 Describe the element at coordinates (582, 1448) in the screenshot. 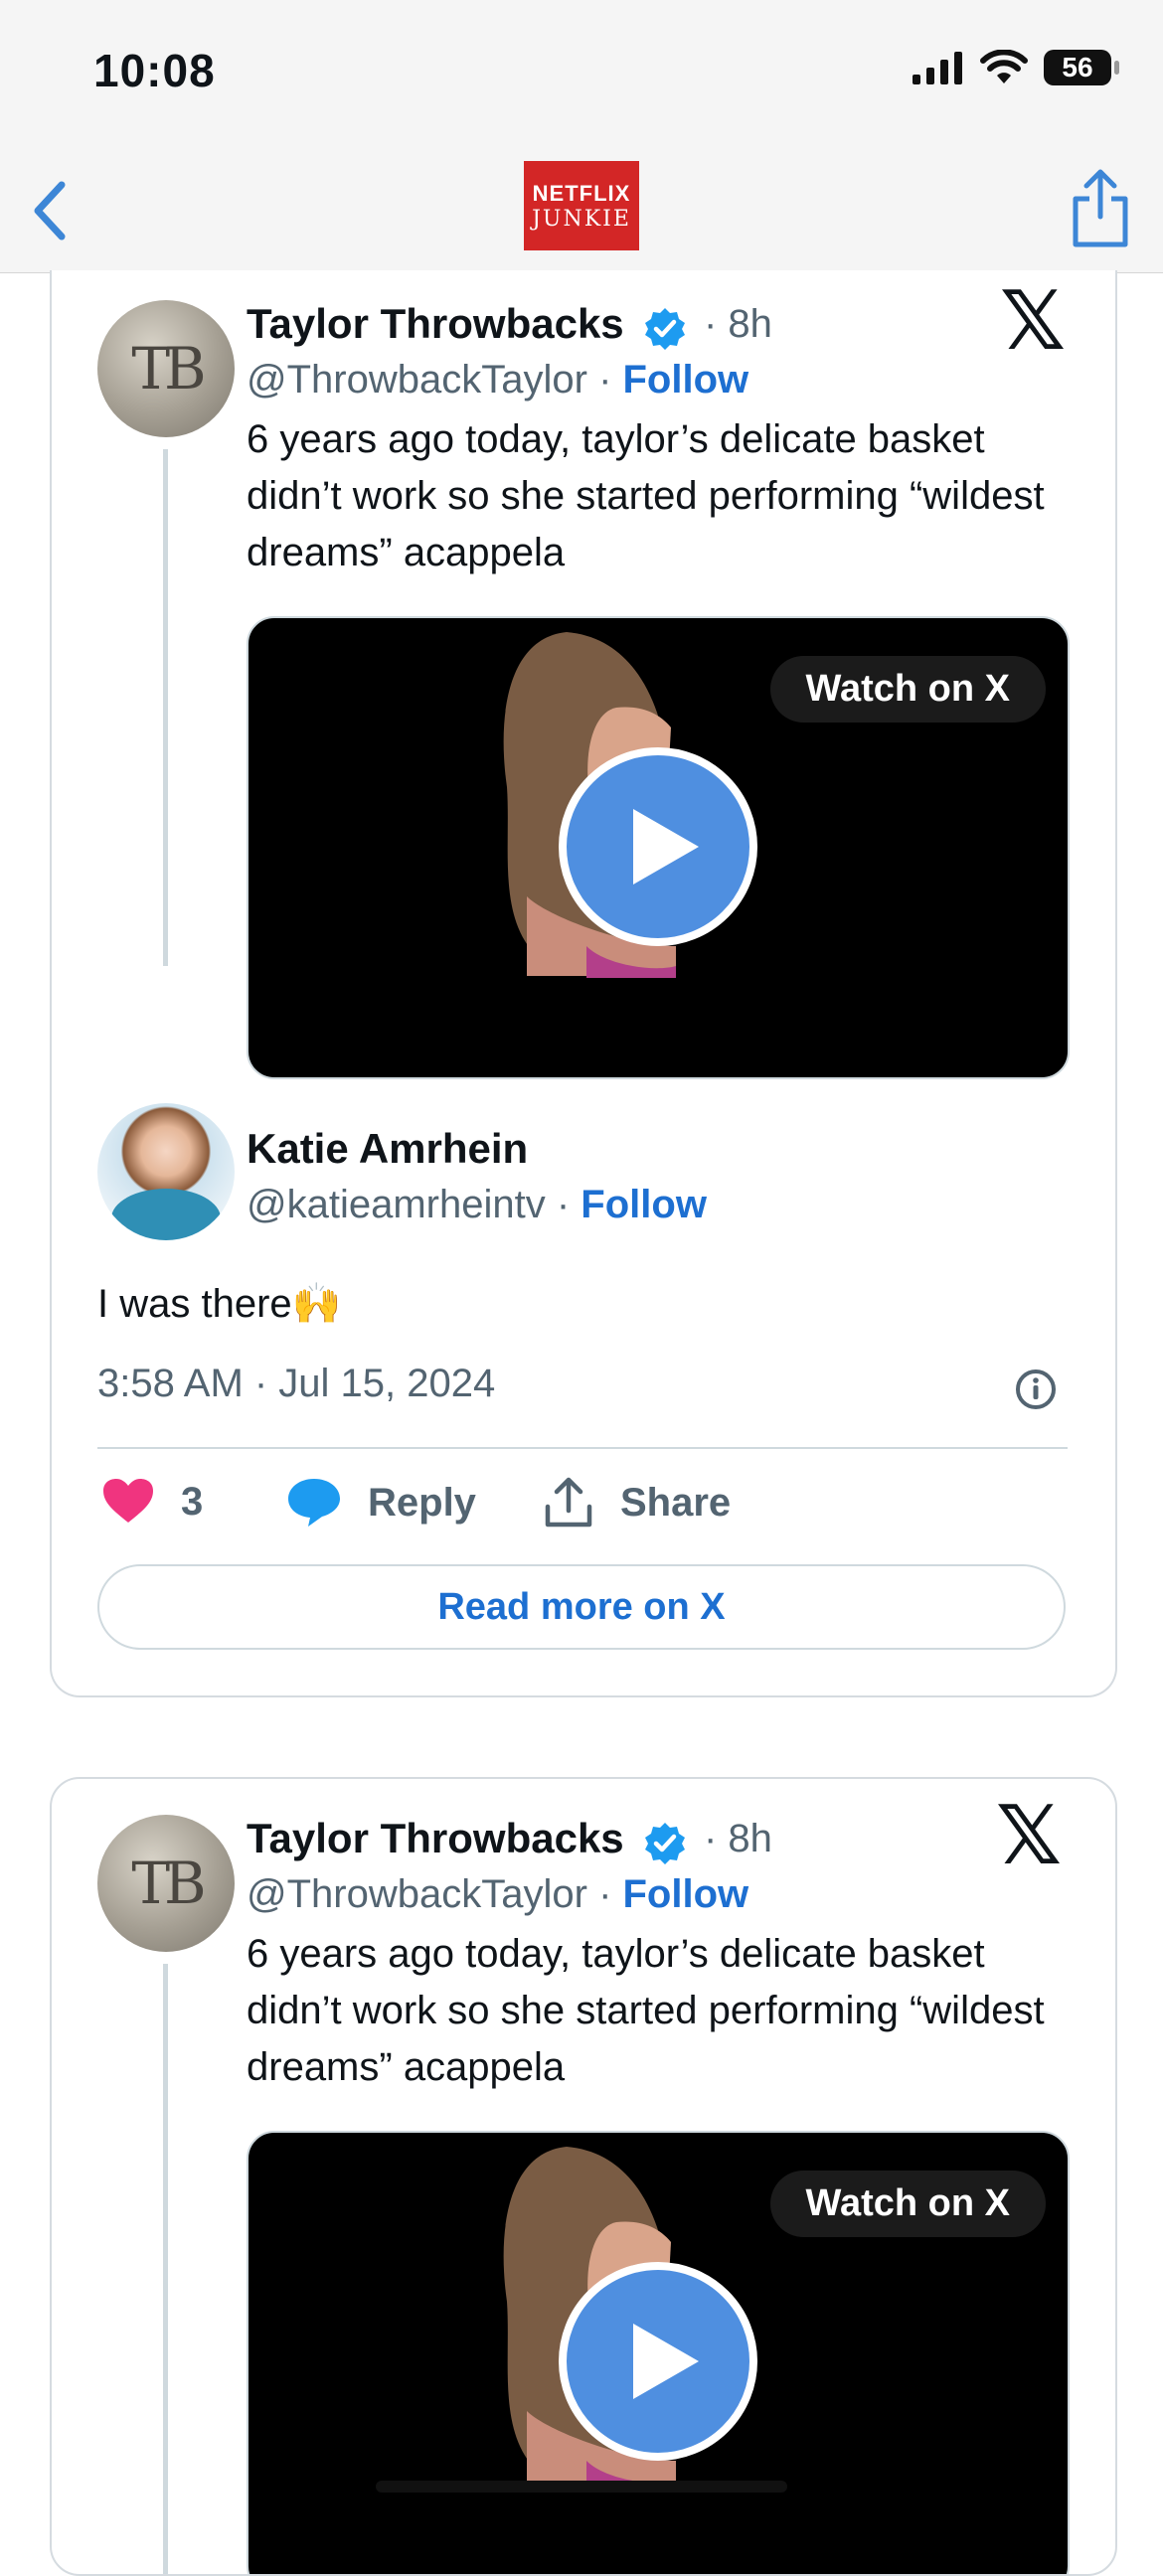

I see `divider` at that location.